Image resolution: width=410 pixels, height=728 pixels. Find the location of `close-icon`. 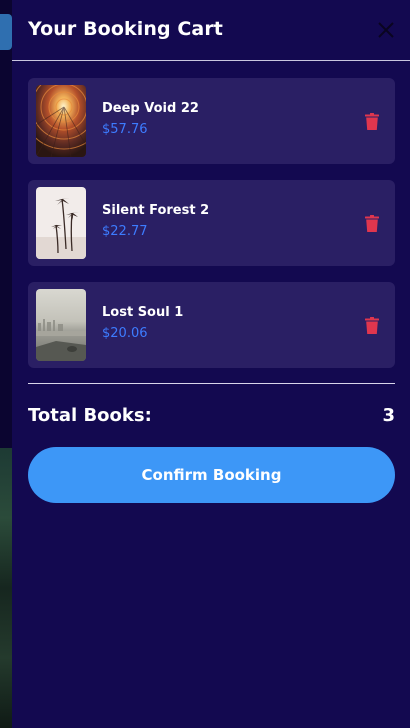

close-icon is located at coordinates (386, 30).